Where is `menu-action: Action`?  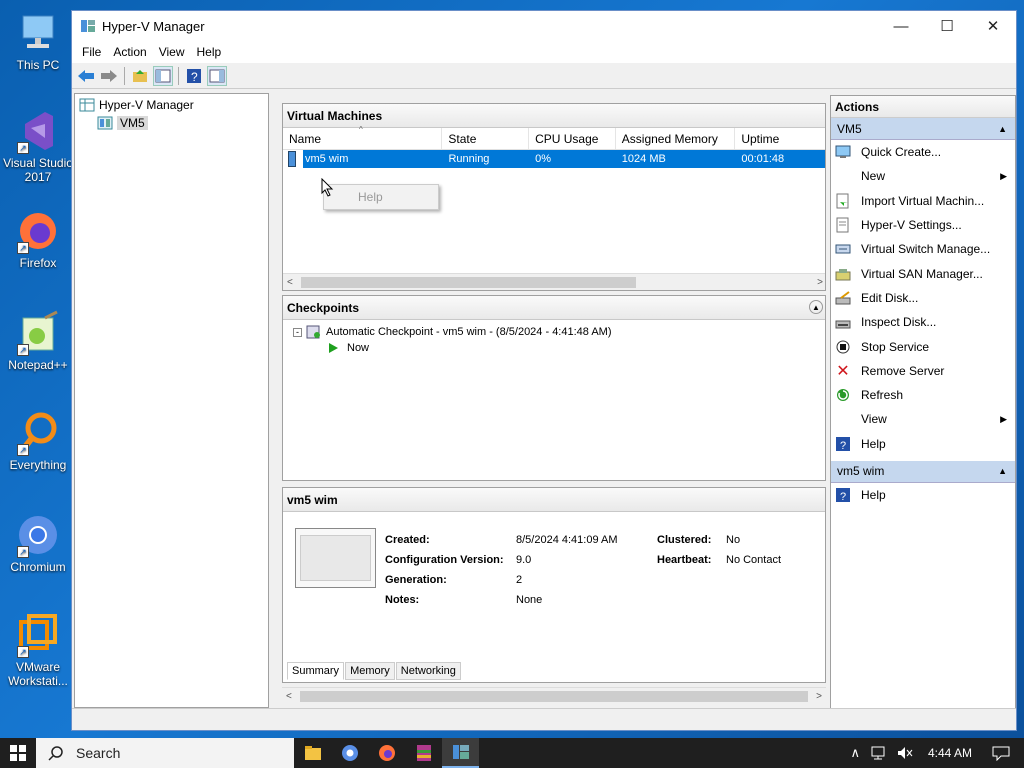 menu-action: Action is located at coordinates (129, 52).